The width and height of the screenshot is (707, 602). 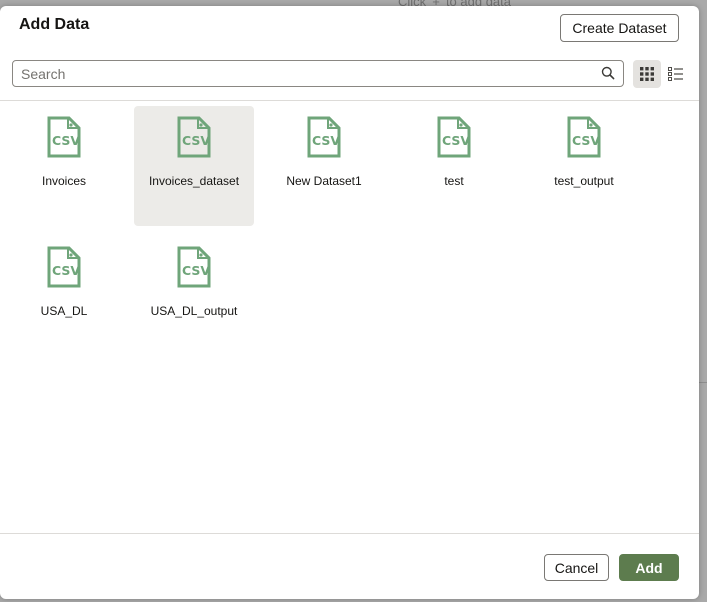 What do you see at coordinates (619, 28) in the screenshot?
I see `create-dataset-button: Create Dataset` at bounding box center [619, 28].